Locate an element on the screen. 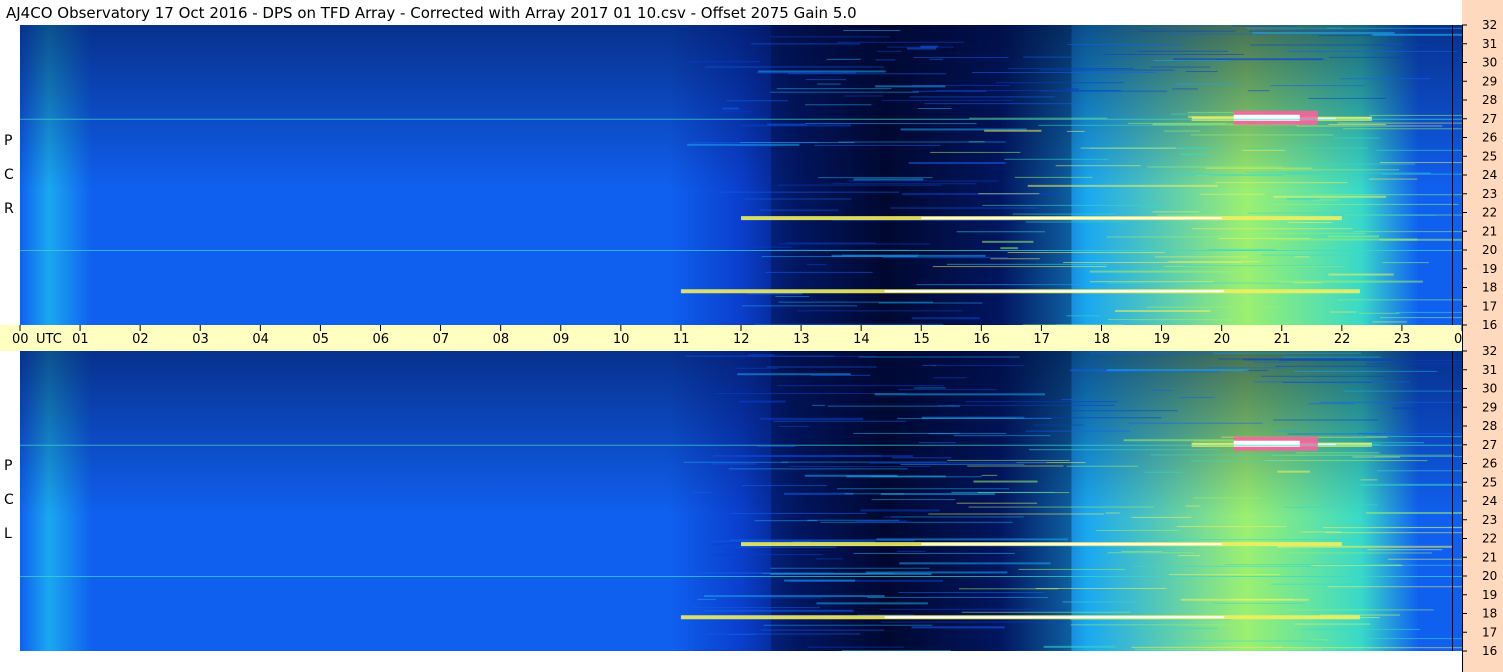 The height and width of the screenshot is (672, 1503). frequency-tick-label: 19 is located at coordinates (1489, 269).